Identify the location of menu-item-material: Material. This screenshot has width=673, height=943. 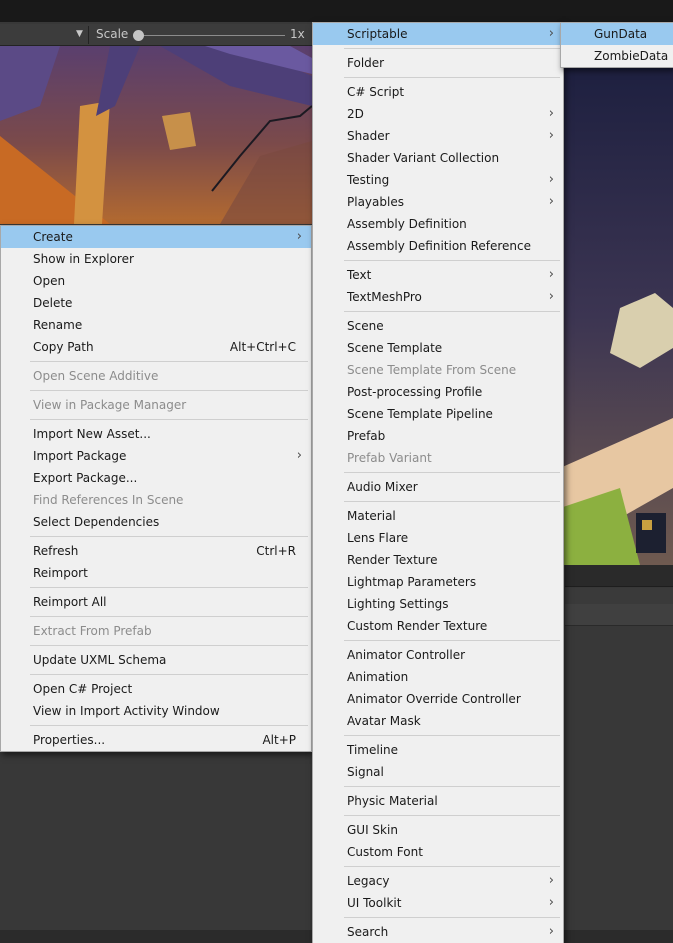
(438, 516).